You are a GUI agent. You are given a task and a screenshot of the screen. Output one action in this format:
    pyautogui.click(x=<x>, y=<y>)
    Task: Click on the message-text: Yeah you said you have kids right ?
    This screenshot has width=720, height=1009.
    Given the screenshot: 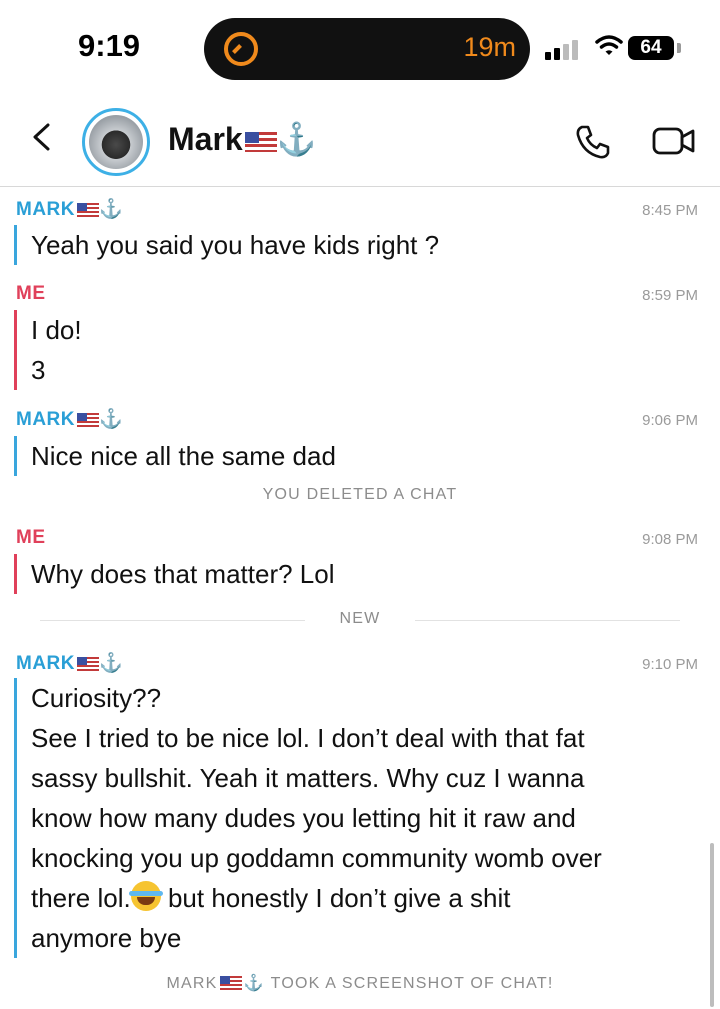 What is the action you would take?
    pyautogui.click(x=235, y=245)
    